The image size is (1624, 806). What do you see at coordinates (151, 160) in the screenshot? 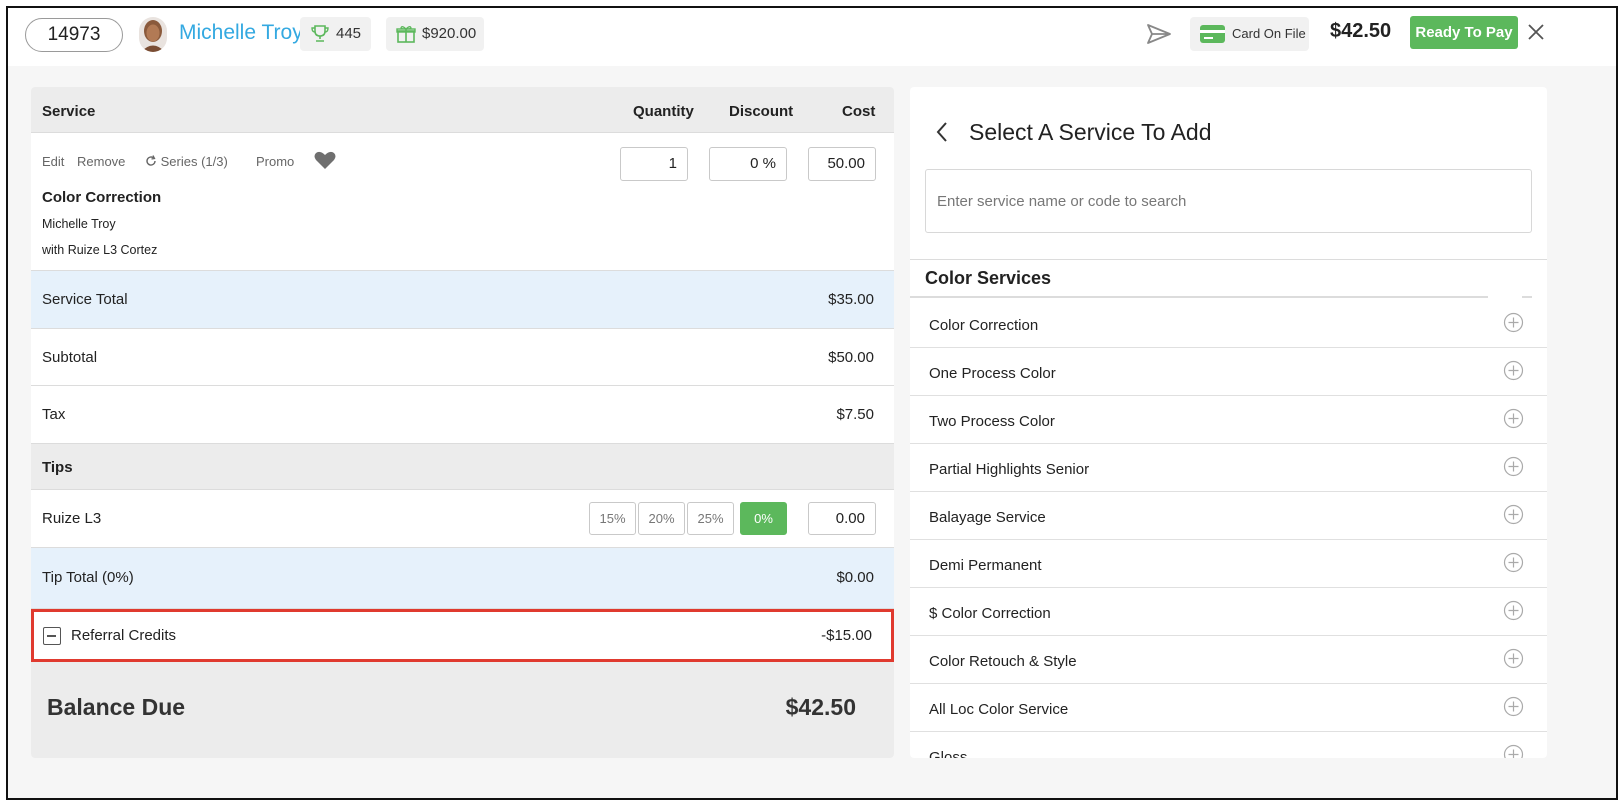
I see `refresh-icon` at bounding box center [151, 160].